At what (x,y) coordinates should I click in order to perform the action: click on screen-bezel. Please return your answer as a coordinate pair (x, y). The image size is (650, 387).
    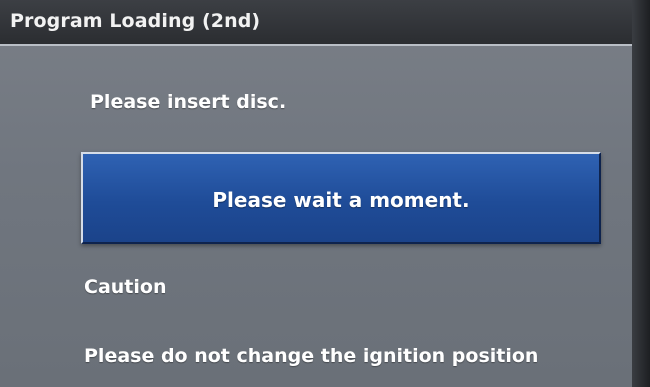
    Looking at the image, I should click on (641, 193).